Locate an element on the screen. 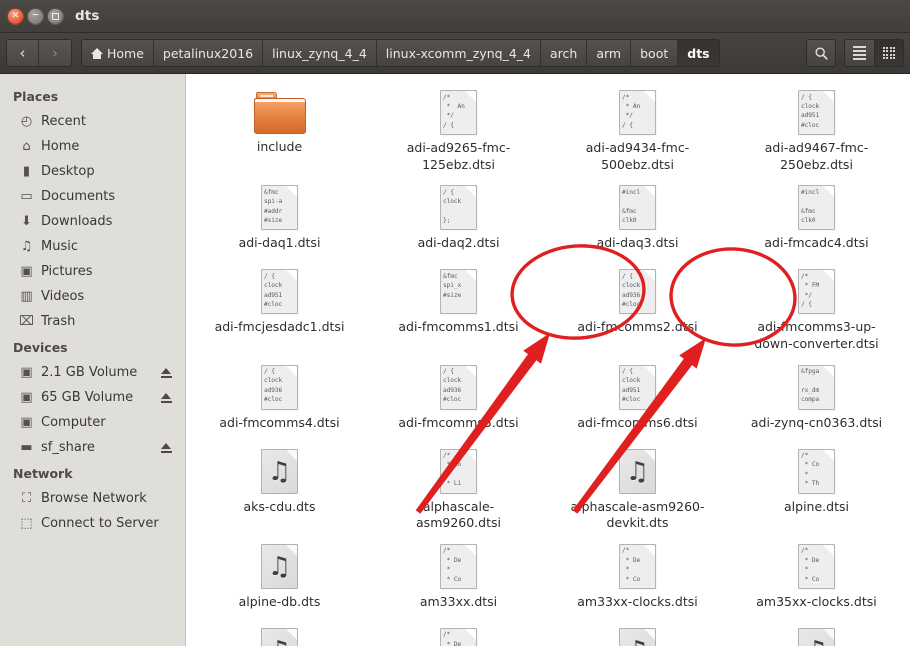 Image resolution: width=910 pixels, height=646 pixels. sidebar-item-connect-to-server: ⬚ Connect to Server is located at coordinates (92, 523).